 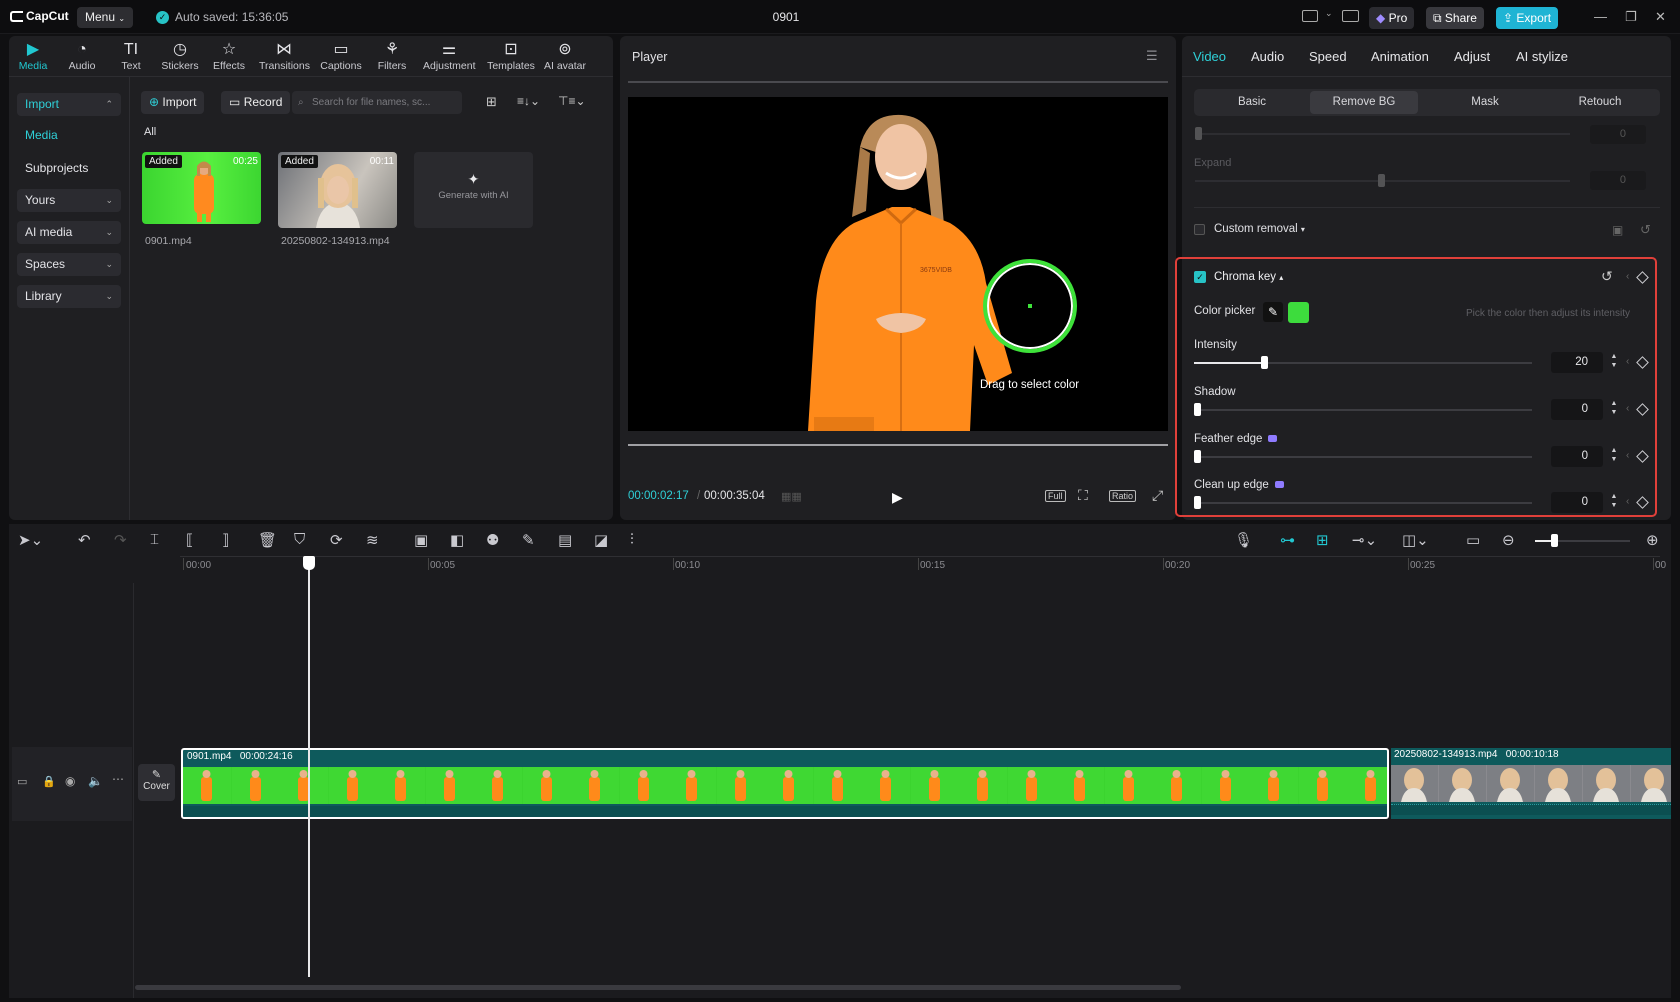 I want to click on auto-snap-icon: ⊞, so click(x=1322, y=540).